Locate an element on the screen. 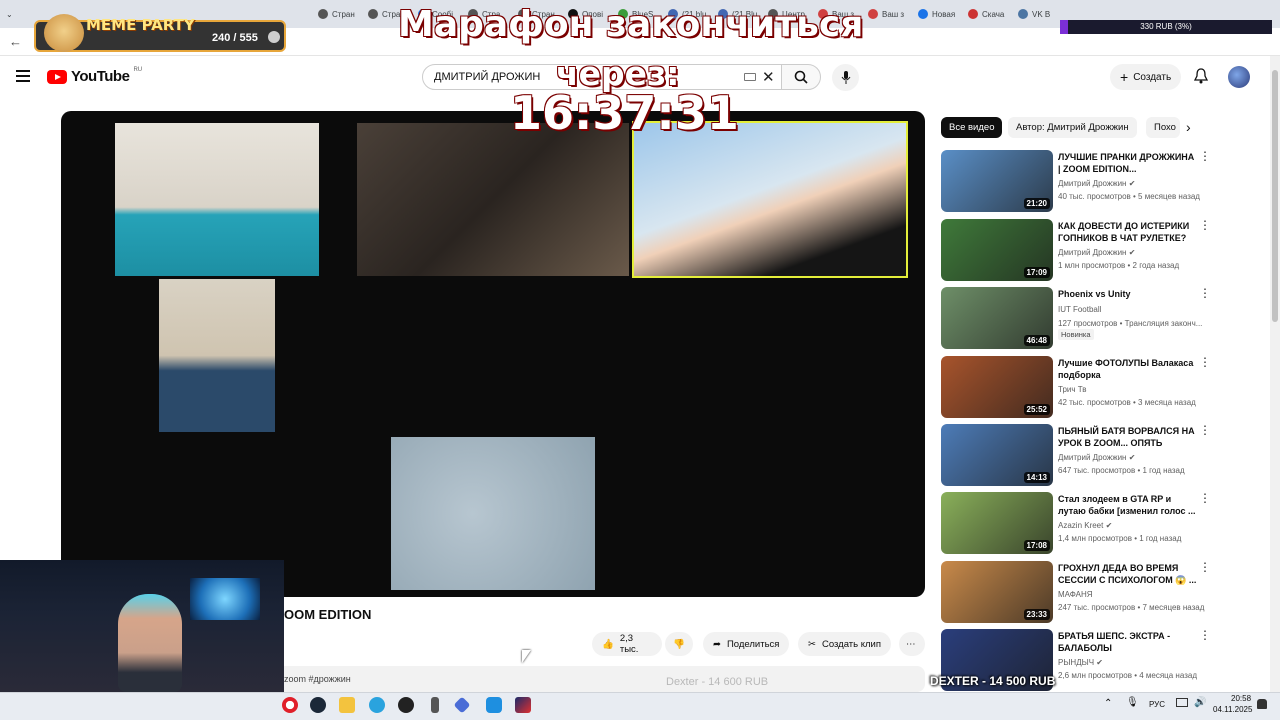 The height and width of the screenshot is (720, 1280). chevron-right-icon: › is located at coordinates (1188, 127).